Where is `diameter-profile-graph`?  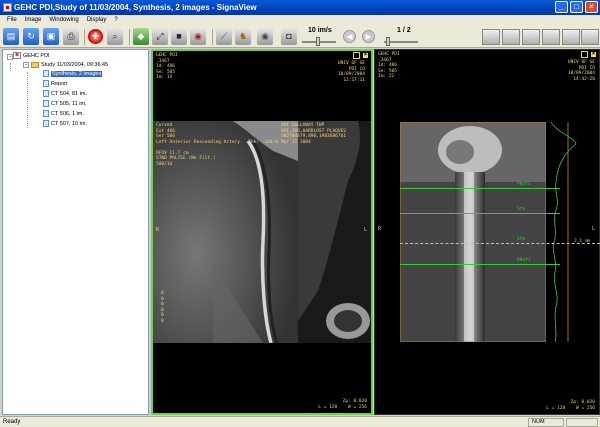 diameter-profile-graph is located at coordinates (563, 232).